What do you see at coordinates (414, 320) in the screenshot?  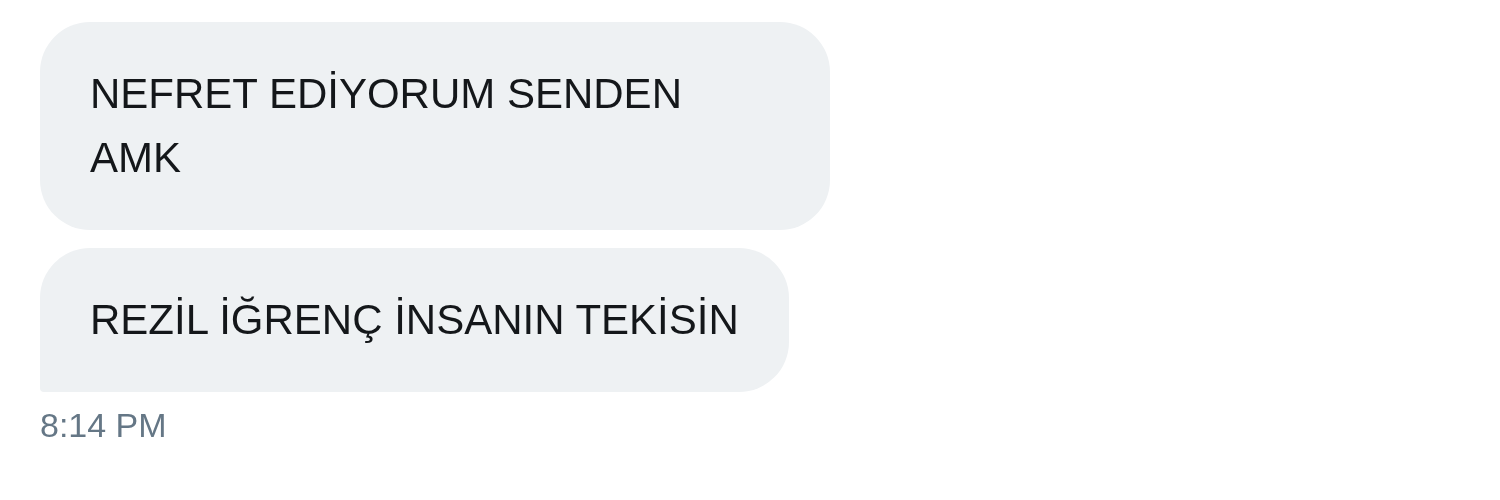 I see `message-bubble: REZİL İĞRENÇ İNSANIN TEKİSİN` at bounding box center [414, 320].